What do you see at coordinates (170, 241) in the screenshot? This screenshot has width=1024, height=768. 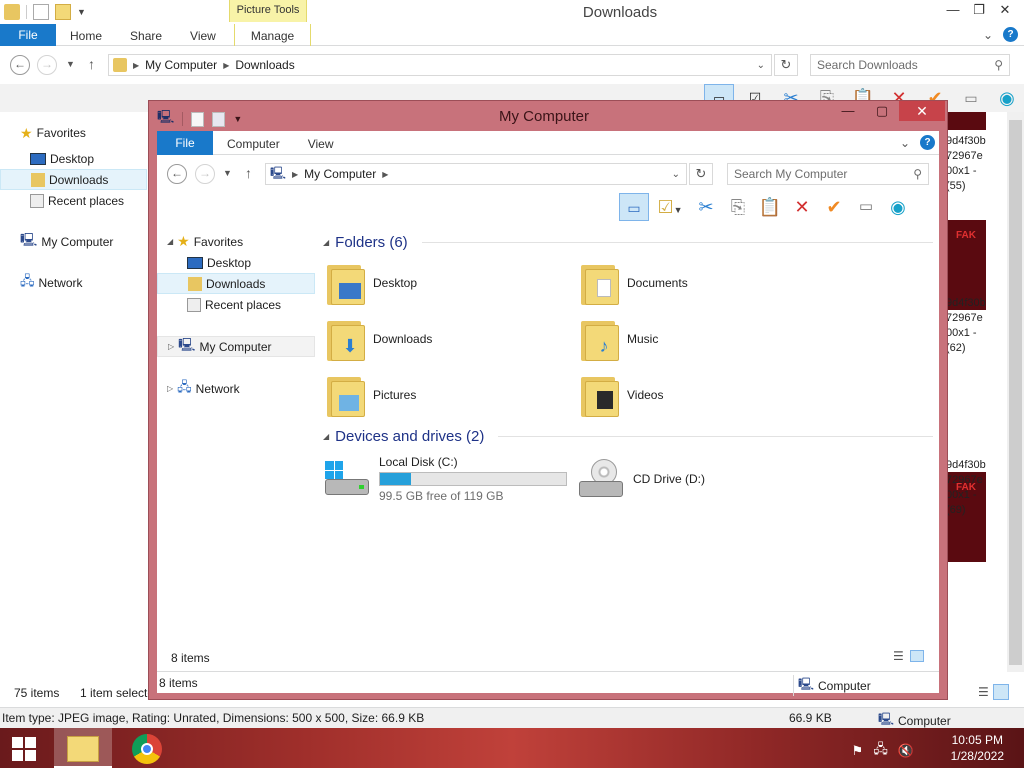 I see `expand-arrow-icon: ◢` at bounding box center [170, 241].